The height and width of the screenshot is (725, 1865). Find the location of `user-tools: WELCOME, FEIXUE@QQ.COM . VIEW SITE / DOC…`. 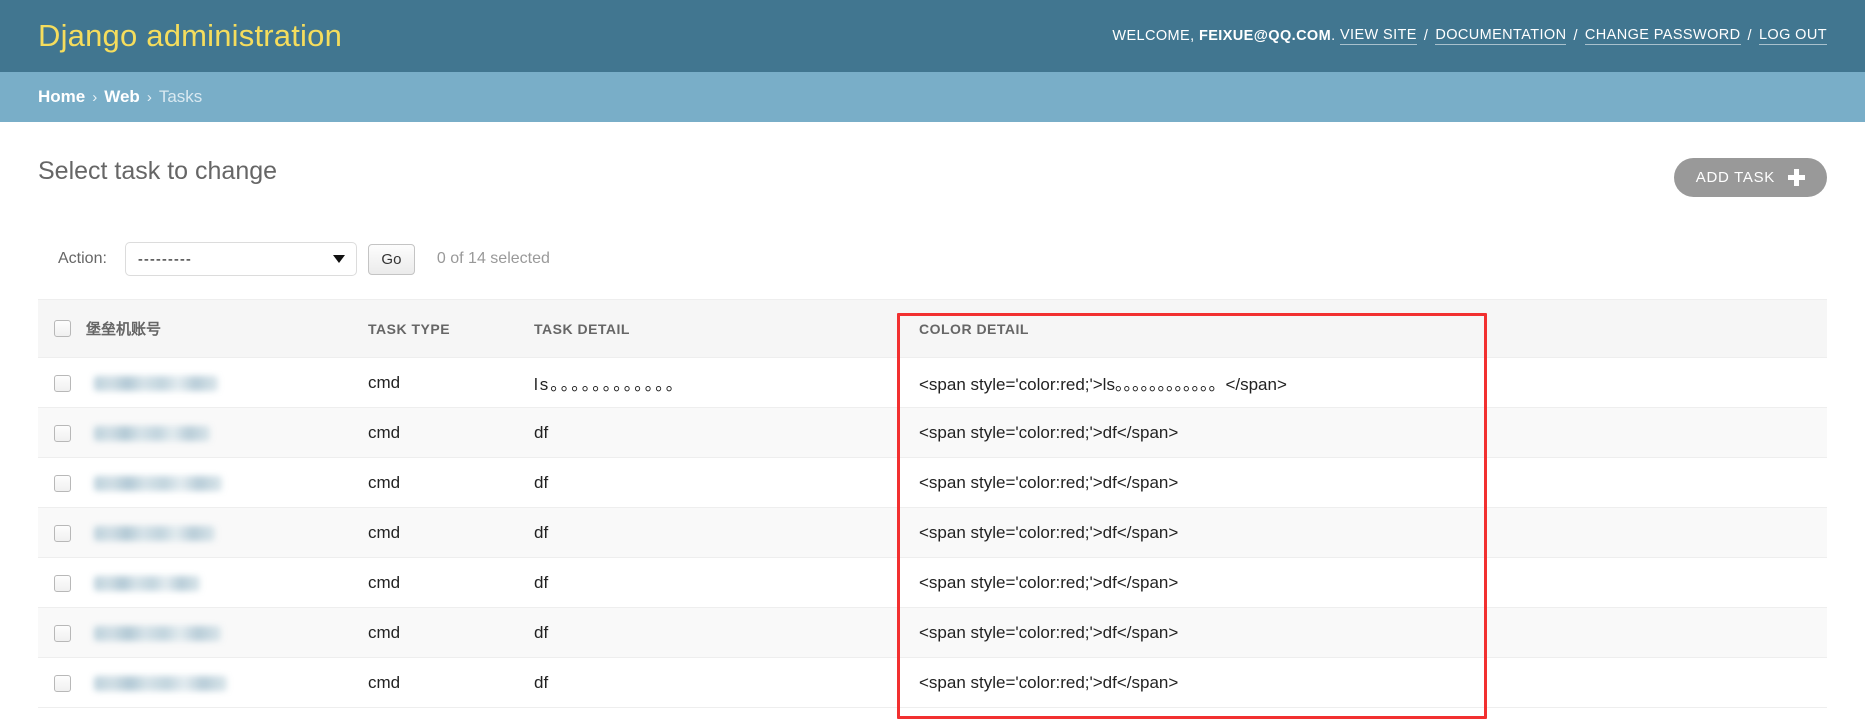

user-tools: WELCOME, FEIXUE@QQ.COM . VIEW SITE / DOC… is located at coordinates (1469, 36).